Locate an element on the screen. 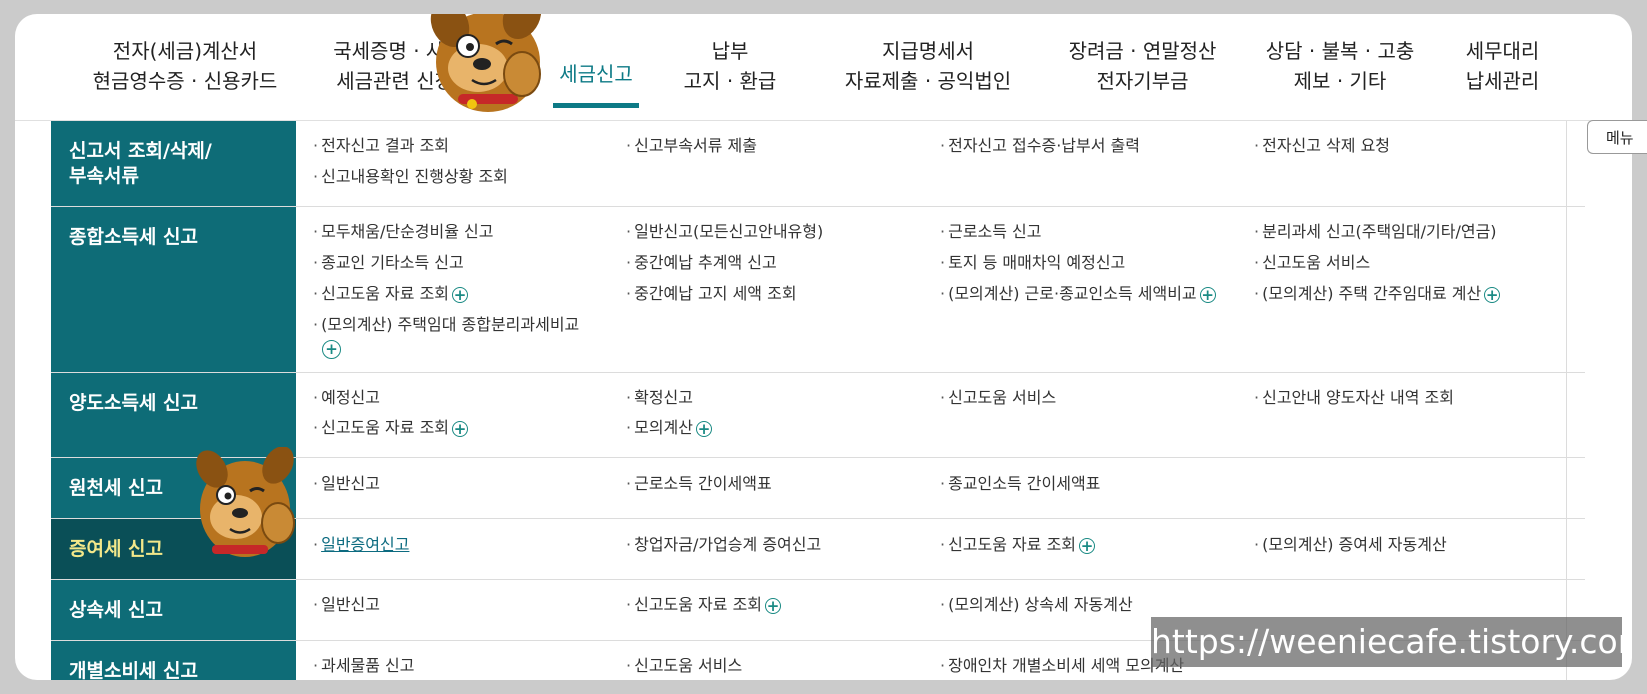  menu-link: · 창업자금/가업승계 증여신고 is located at coordinates (723, 545).